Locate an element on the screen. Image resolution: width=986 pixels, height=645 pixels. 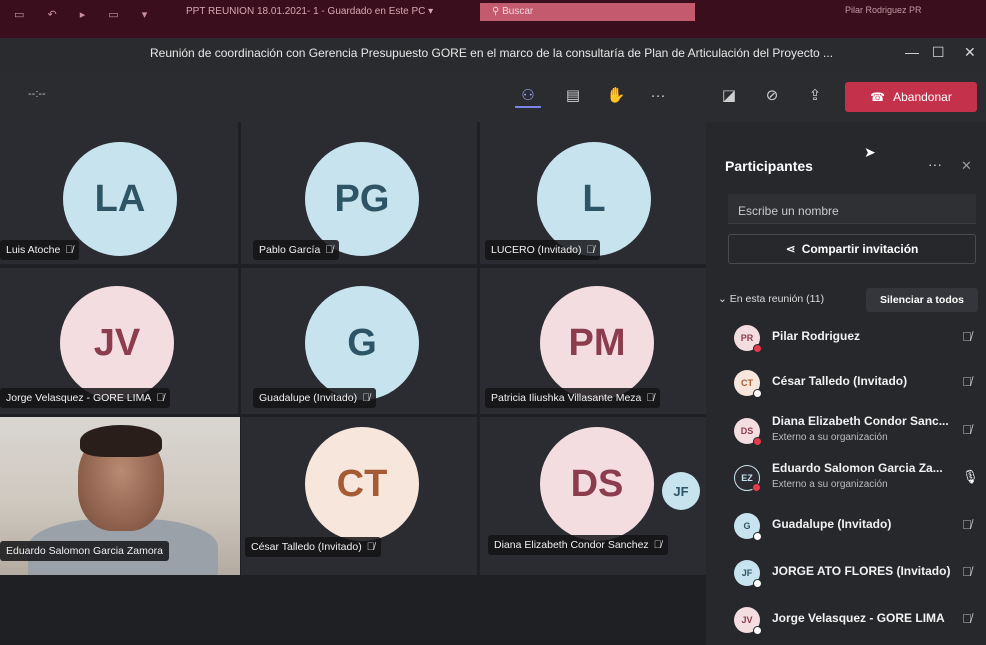
participant-nameplate: Diana Elizabeth Condor Sanchez 🎙̸ is located at coordinates (578, 545).